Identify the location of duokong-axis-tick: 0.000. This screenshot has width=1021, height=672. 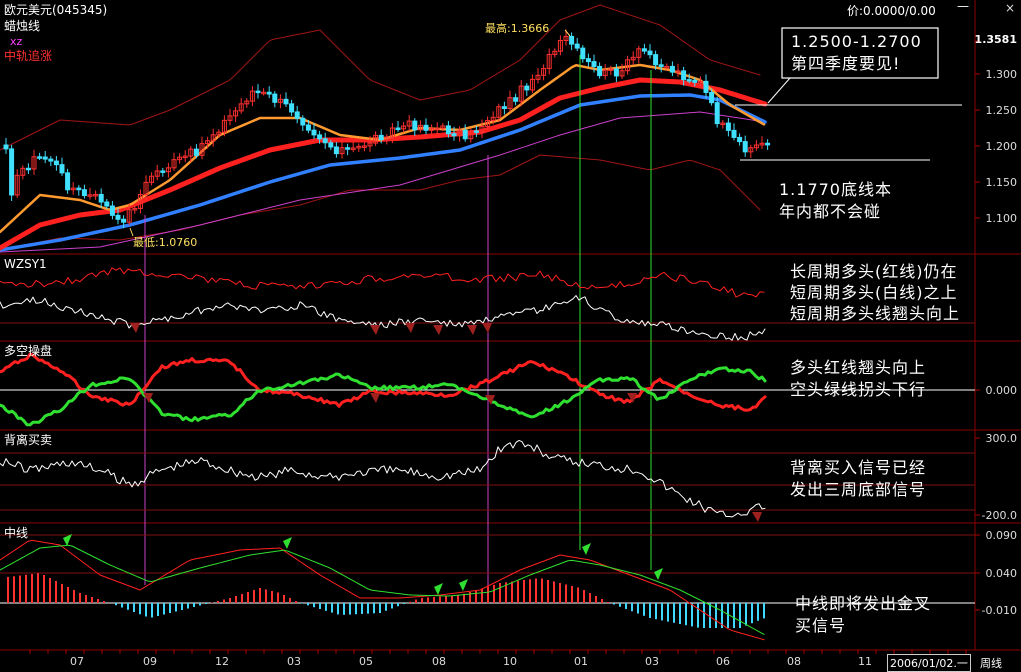
(1001, 390).